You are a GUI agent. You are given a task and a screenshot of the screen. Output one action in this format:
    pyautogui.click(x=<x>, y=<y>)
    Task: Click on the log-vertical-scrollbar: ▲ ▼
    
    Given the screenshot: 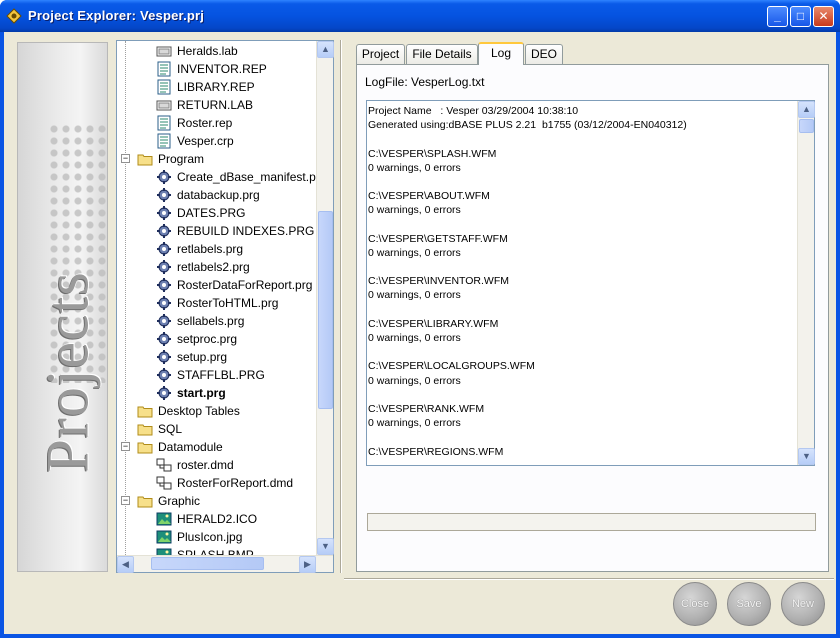 What is the action you would take?
    pyautogui.click(x=806, y=283)
    